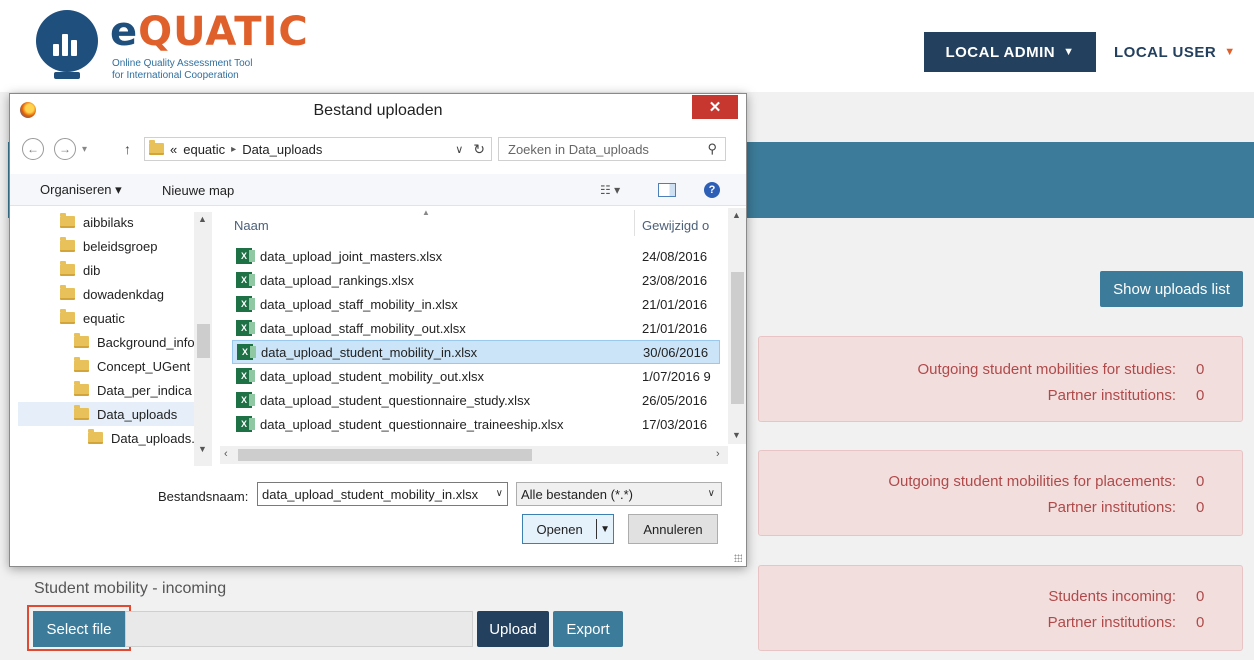 This screenshot has width=1254, height=660. What do you see at coordinates (667, 190) in the screenshot?
I see `preview-pane-icon` at bounding box center [667, 190].